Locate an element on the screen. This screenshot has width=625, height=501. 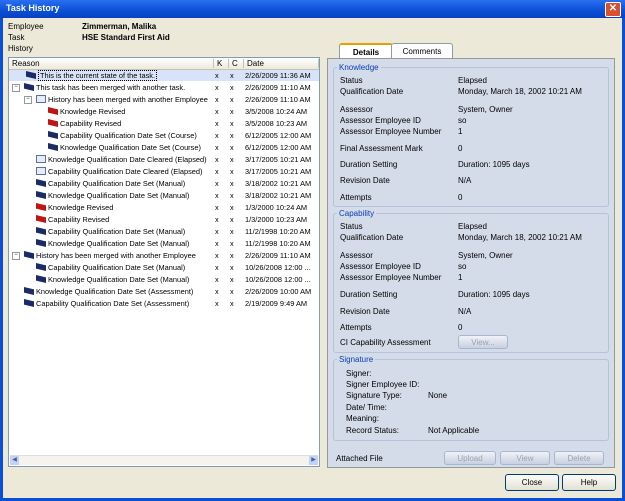
knowledge-duration-label: Duration Setting is located at coordinates (369, 164).